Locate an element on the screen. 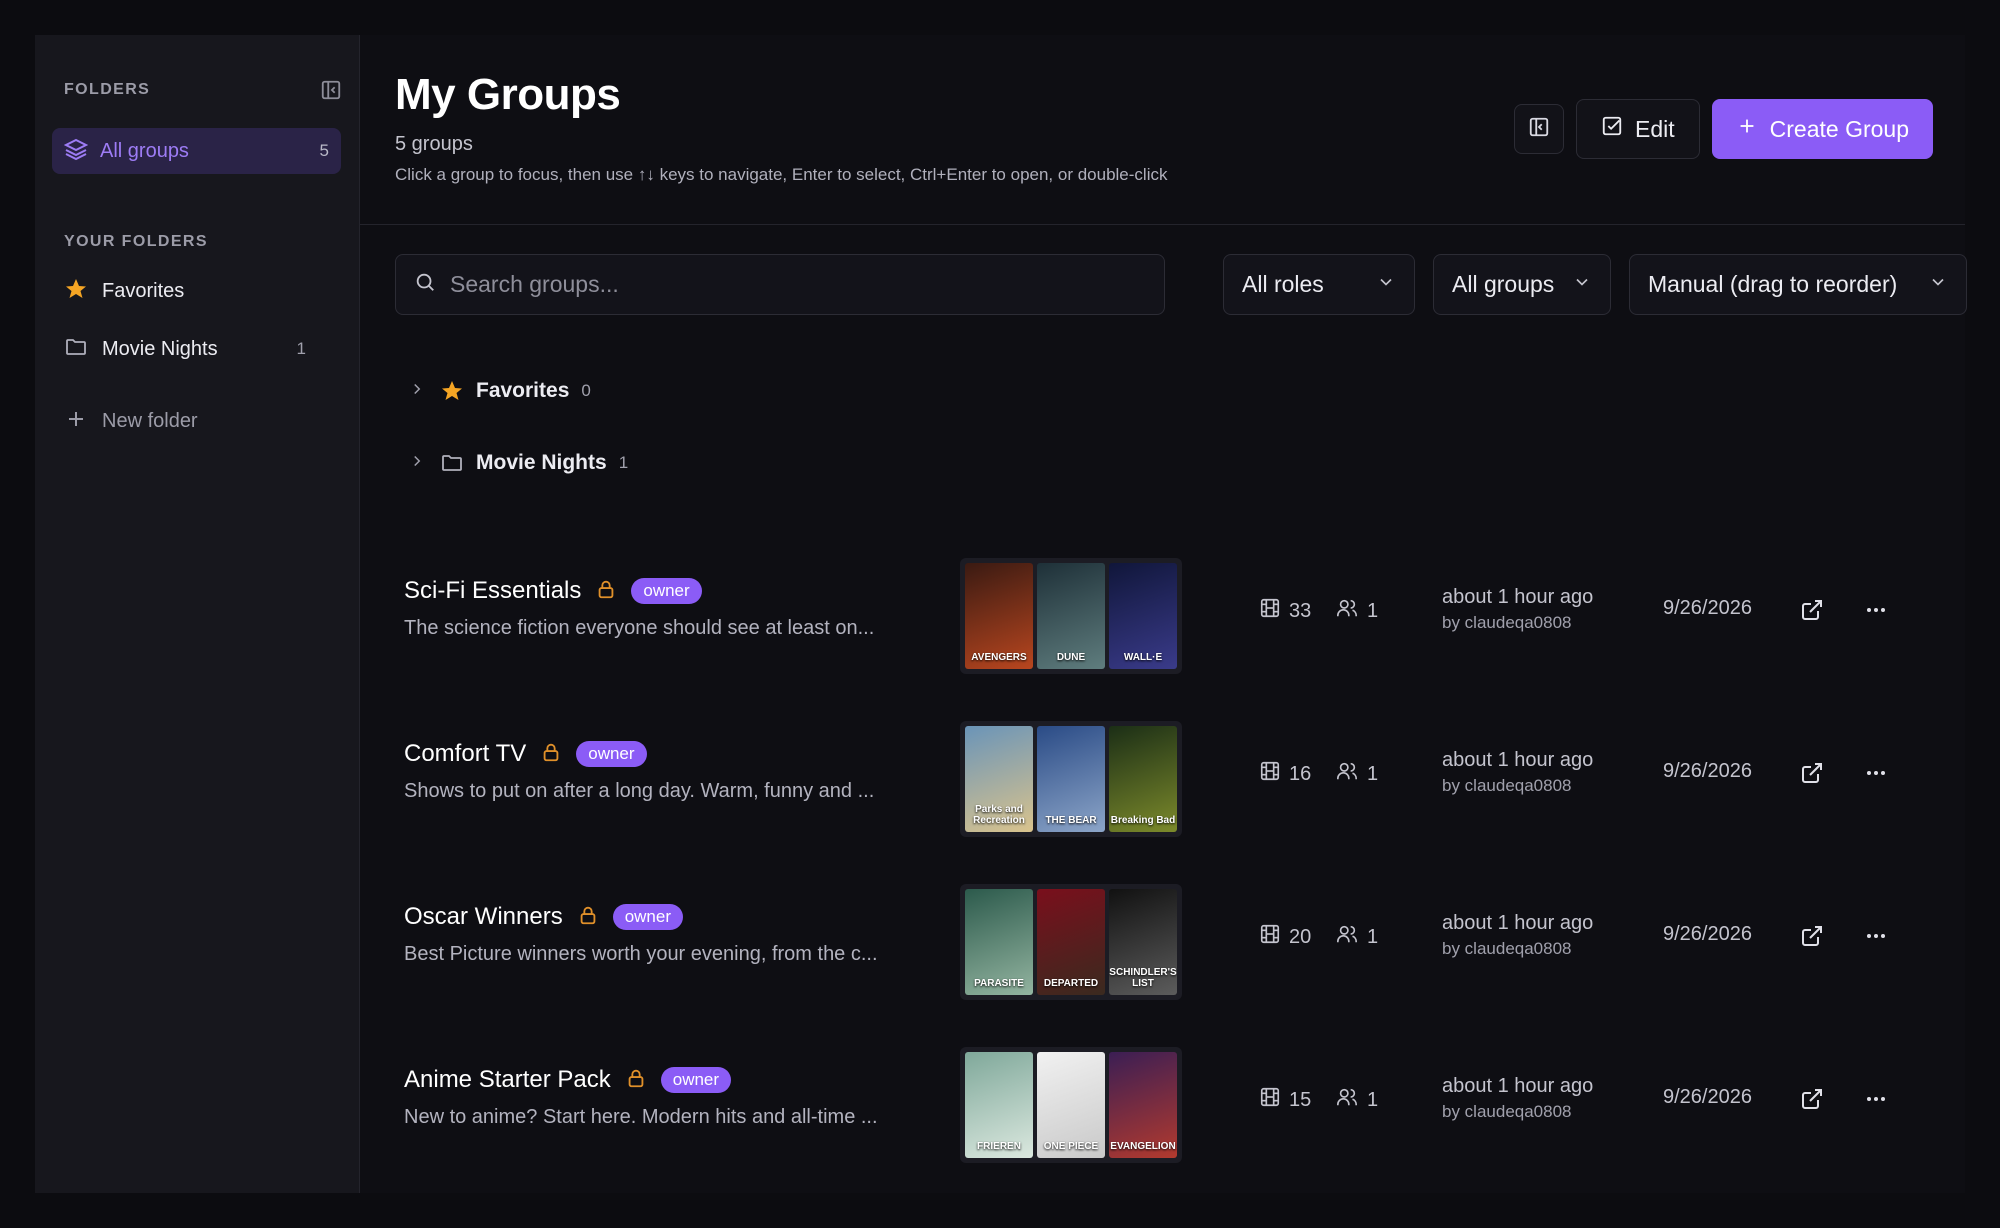  poster-title: THE BEAR is located at coordinates (1071, 820).